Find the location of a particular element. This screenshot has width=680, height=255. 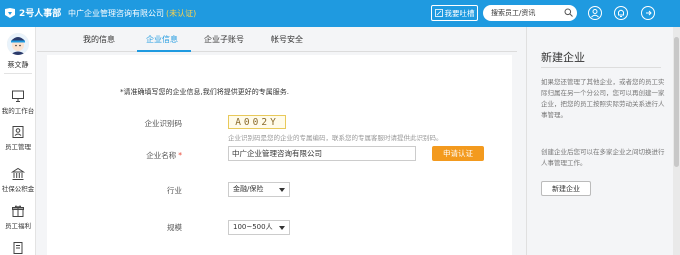

app-logo: 2号人事部 is located at coordinates (32, 12).